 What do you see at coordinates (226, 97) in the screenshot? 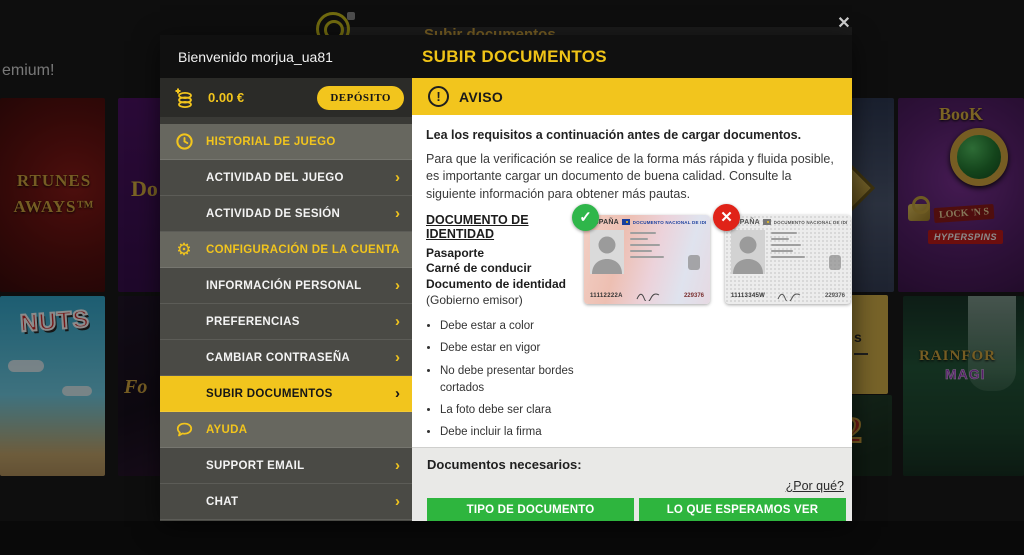
I see `balance-amount: 0.00 €` at bounding box center [226, 97].